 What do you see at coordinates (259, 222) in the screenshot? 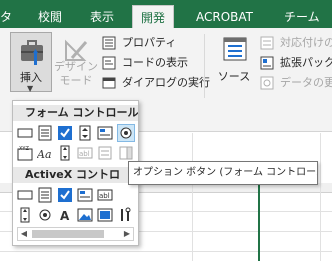
I see `selected-column-marker` at bounding box center [259, 222].